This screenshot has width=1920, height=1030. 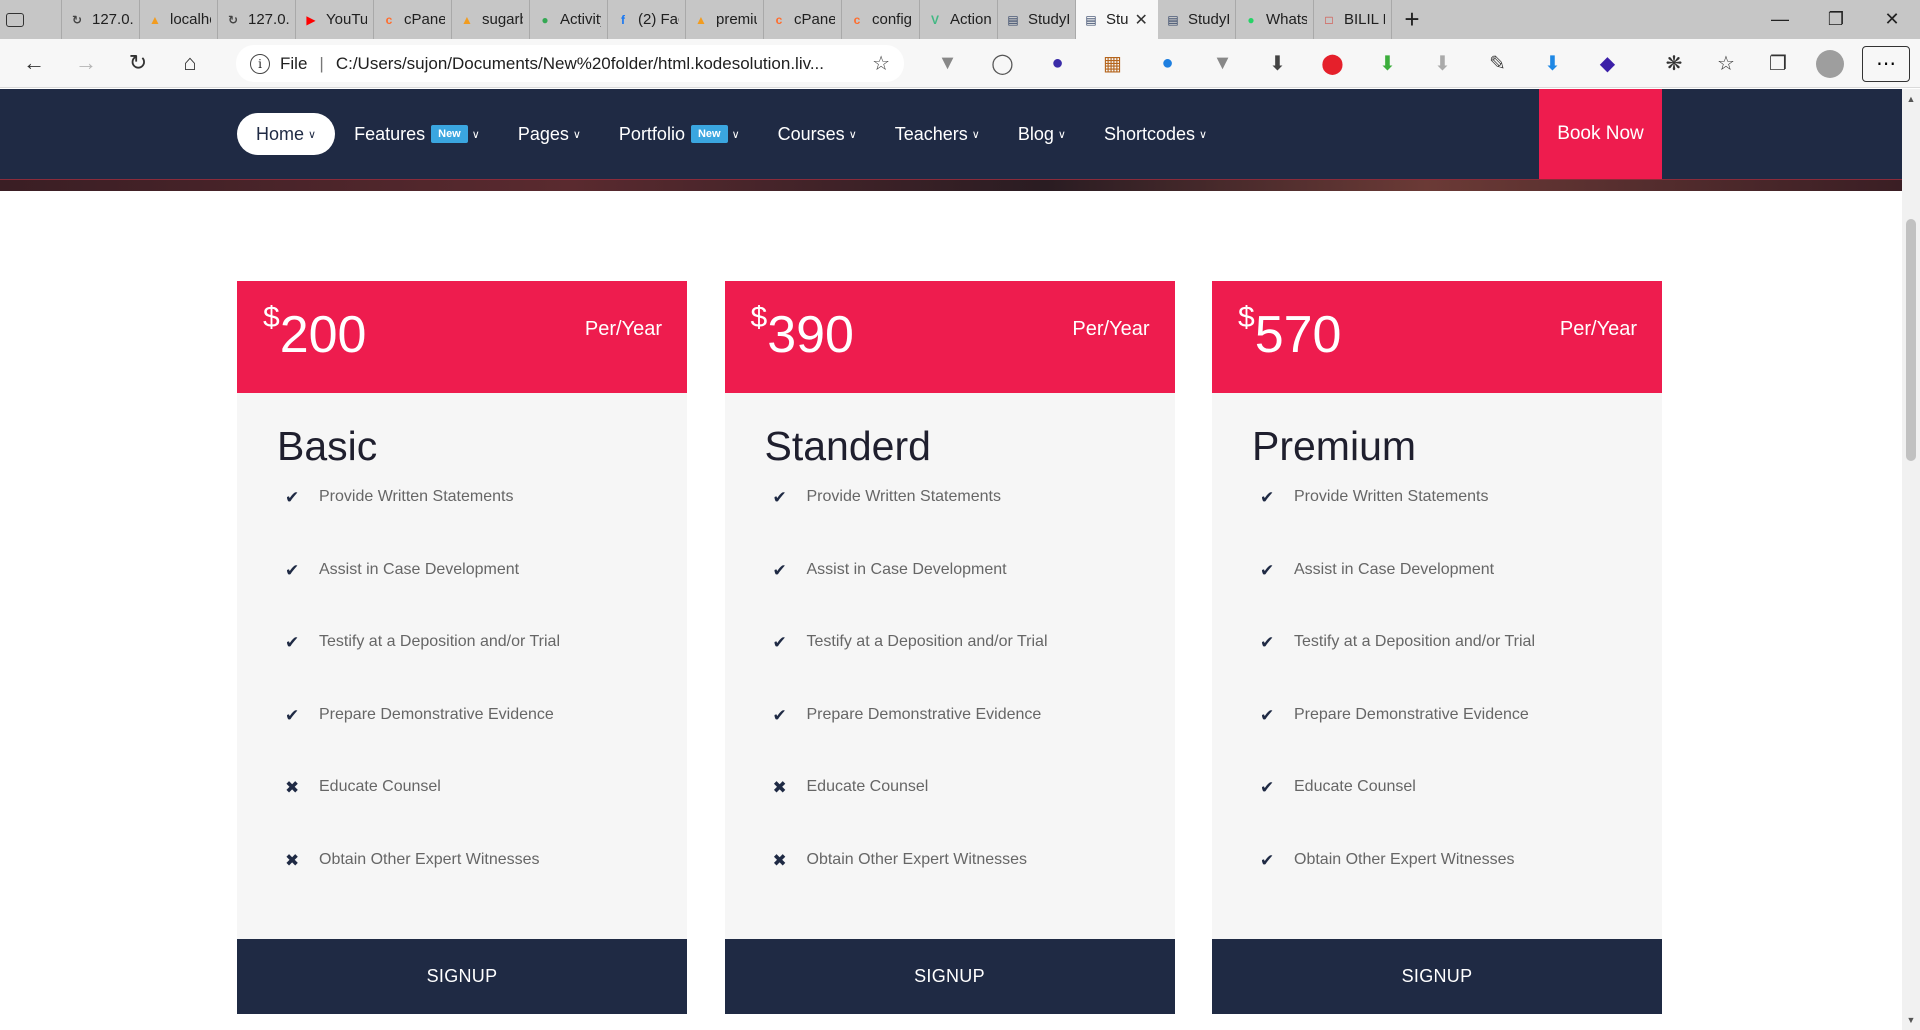 What do you see at coordinates (424, 19) in the screenshot?
I see `tab-title: cPanel` at bounding box center [424, 19].